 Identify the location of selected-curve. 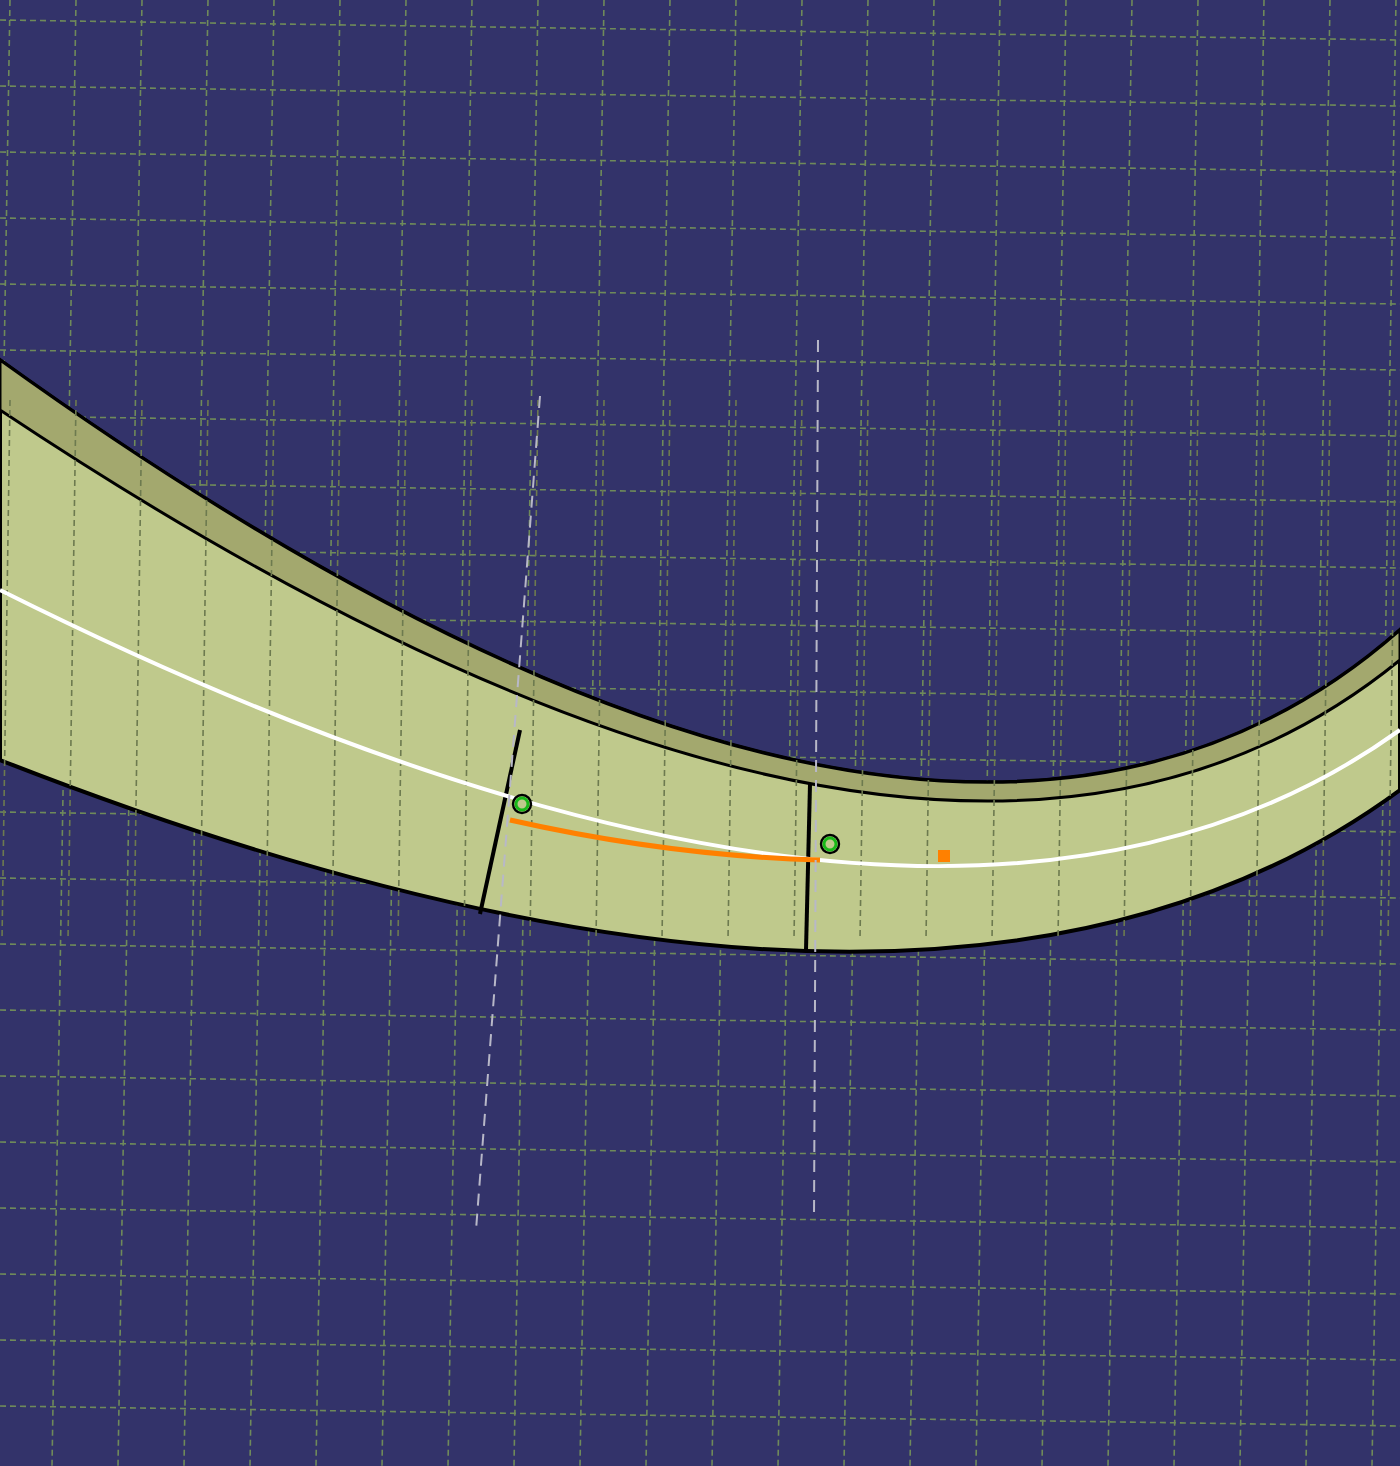
(665, 840).